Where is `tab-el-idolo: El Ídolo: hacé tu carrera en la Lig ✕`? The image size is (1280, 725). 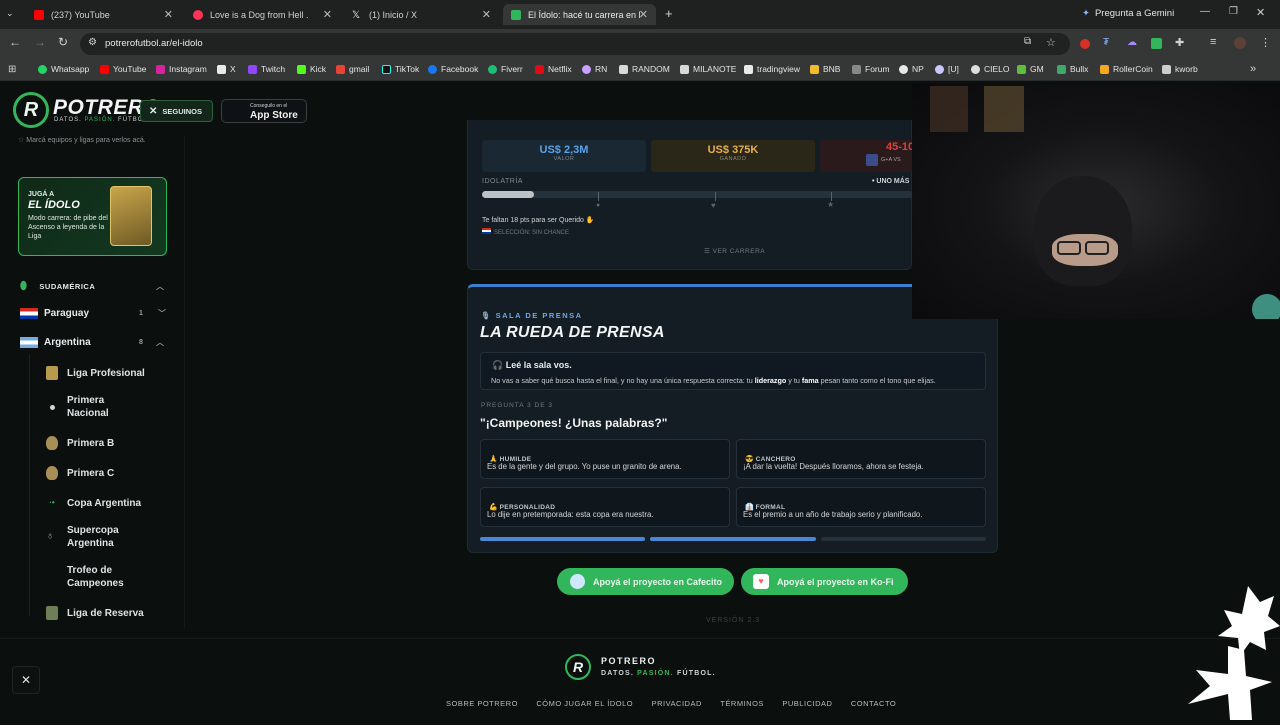
tab-el-idolo: El Ídolo: hacé tu carrera en la Lig ✕ is located at coordinates (579, 14).